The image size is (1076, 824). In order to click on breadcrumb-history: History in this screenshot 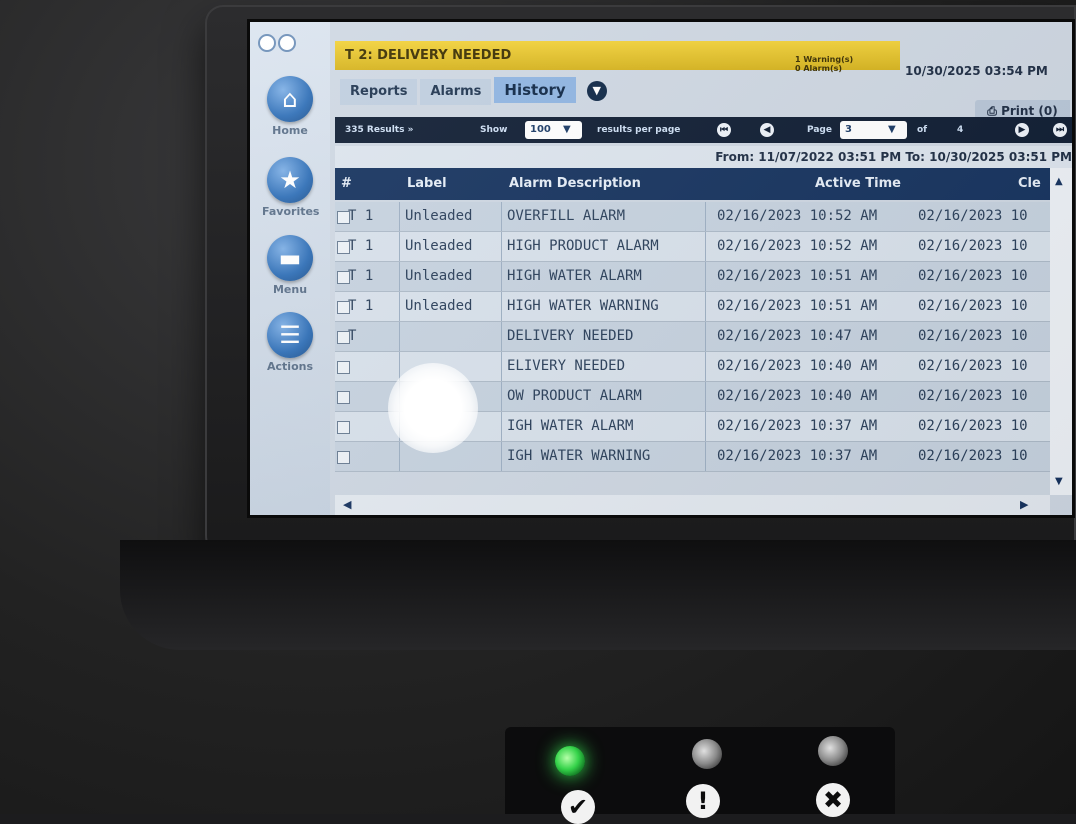, I will do `click(535, 90)`.